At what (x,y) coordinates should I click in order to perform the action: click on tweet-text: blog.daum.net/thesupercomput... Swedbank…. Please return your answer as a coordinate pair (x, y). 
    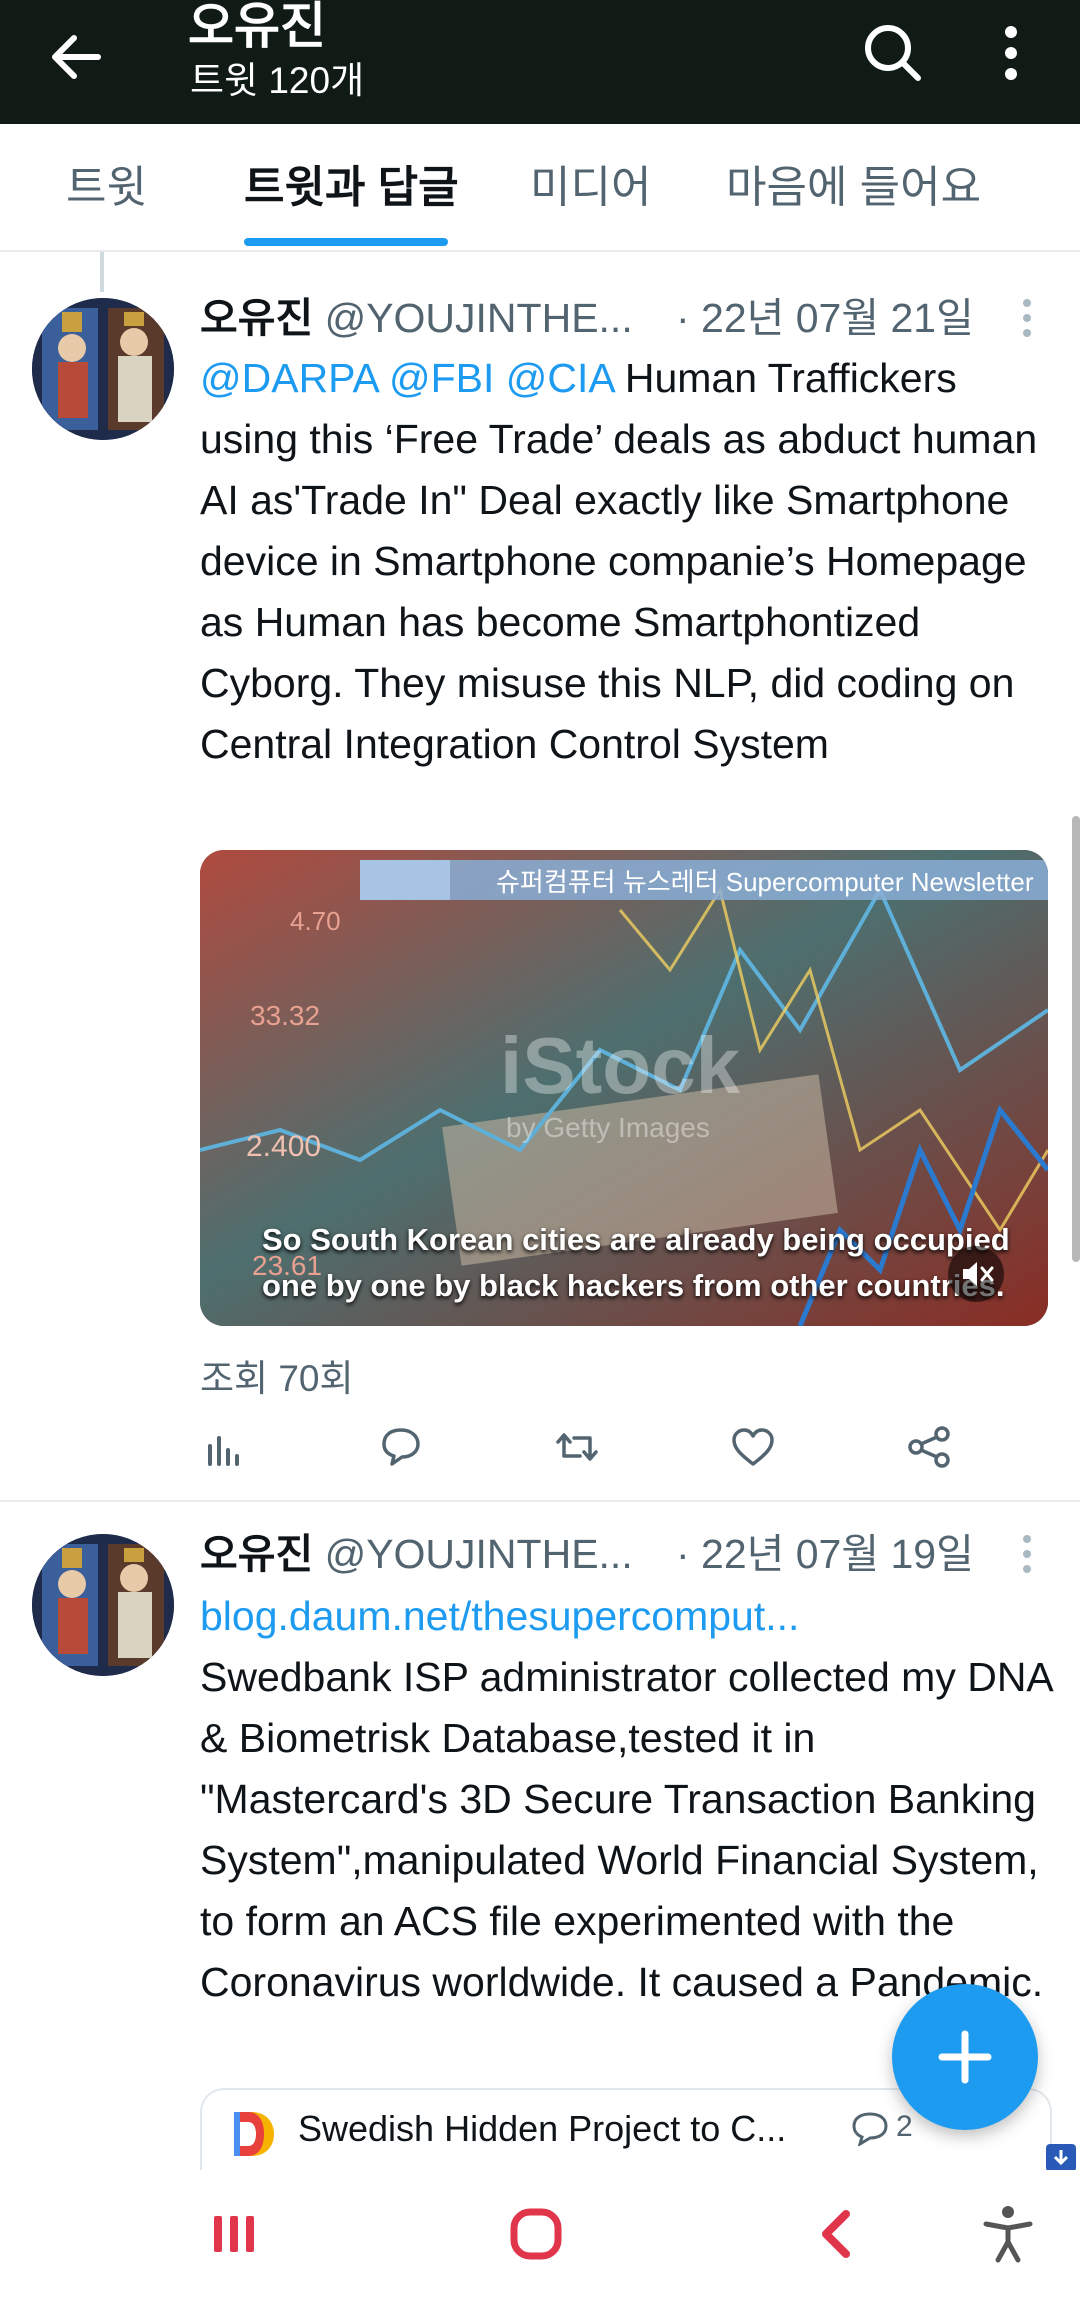
    Looking at the image, I should click on (630, 1799).